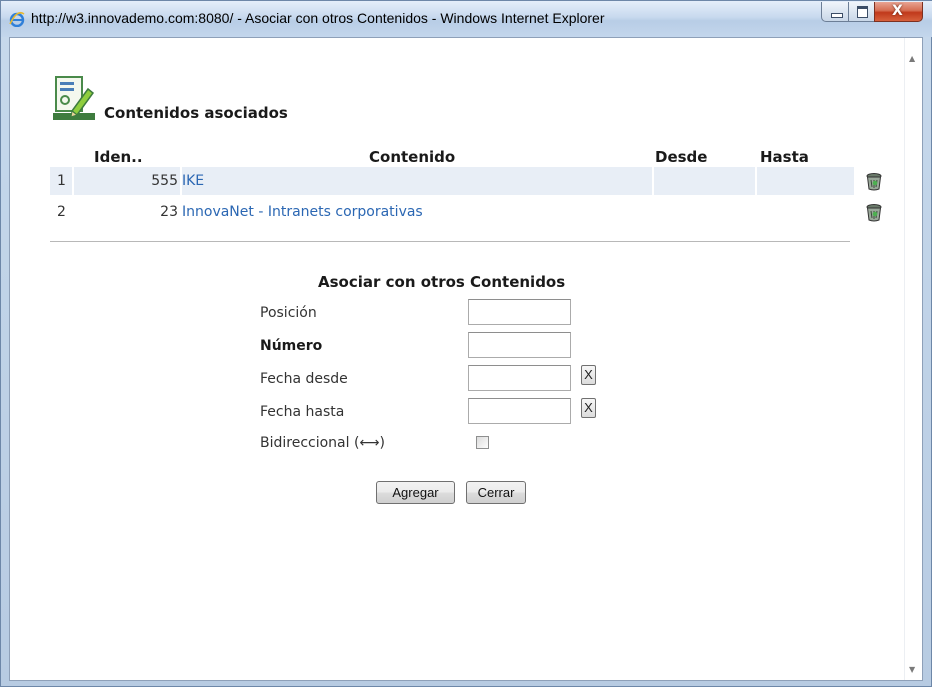 This screenshot has width=932, height=687. What do you see at coordinates (681, 157) in the screenshot?
I see `column-header-desde: Desde` at bounding box center [681, 157].